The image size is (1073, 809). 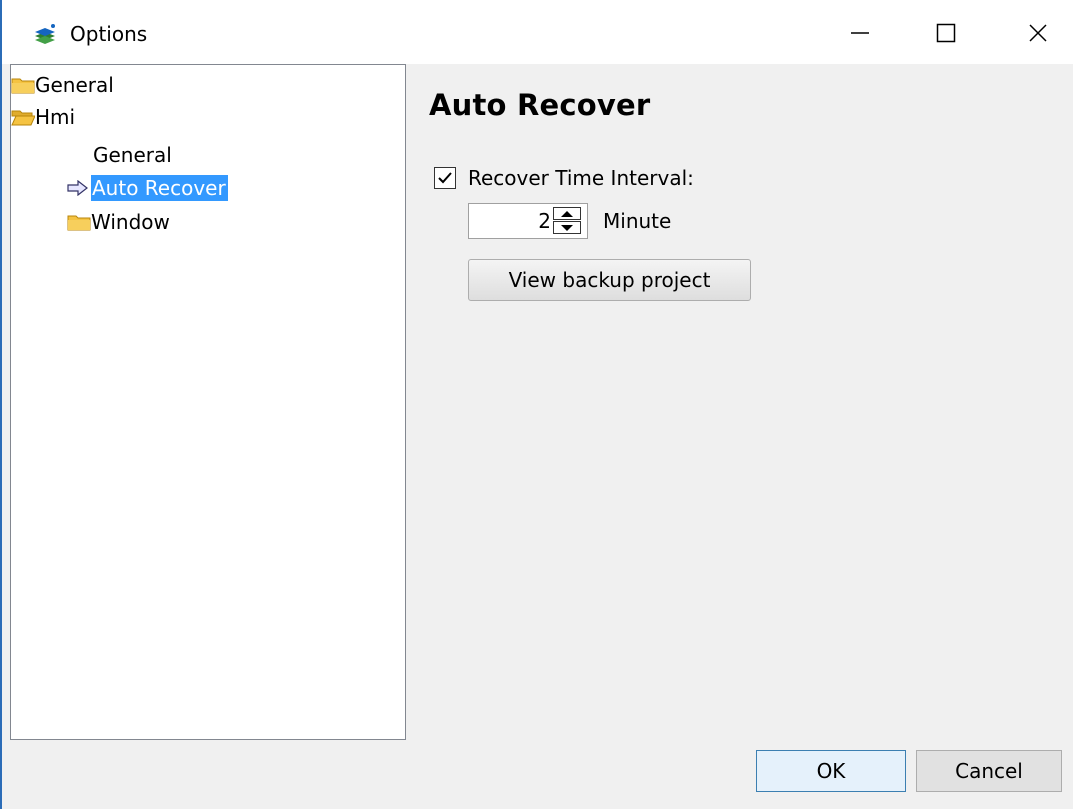 I want to click on cancel-button: Cancel, so click(x=989, y=771).